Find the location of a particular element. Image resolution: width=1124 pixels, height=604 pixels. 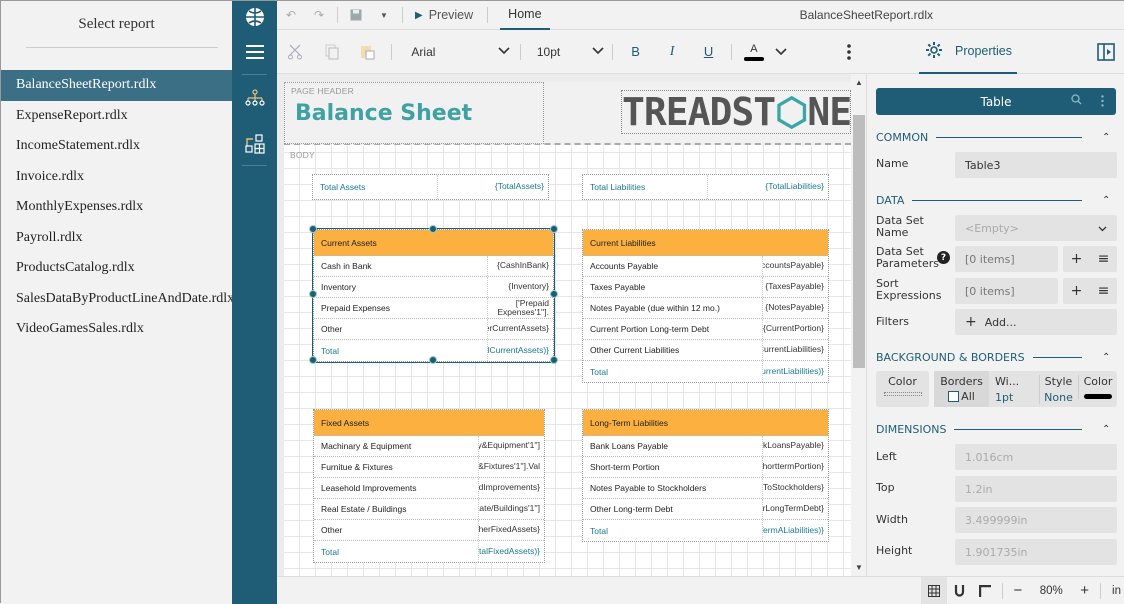

zoom-level: 80% is located at coordinates (1051, 590).